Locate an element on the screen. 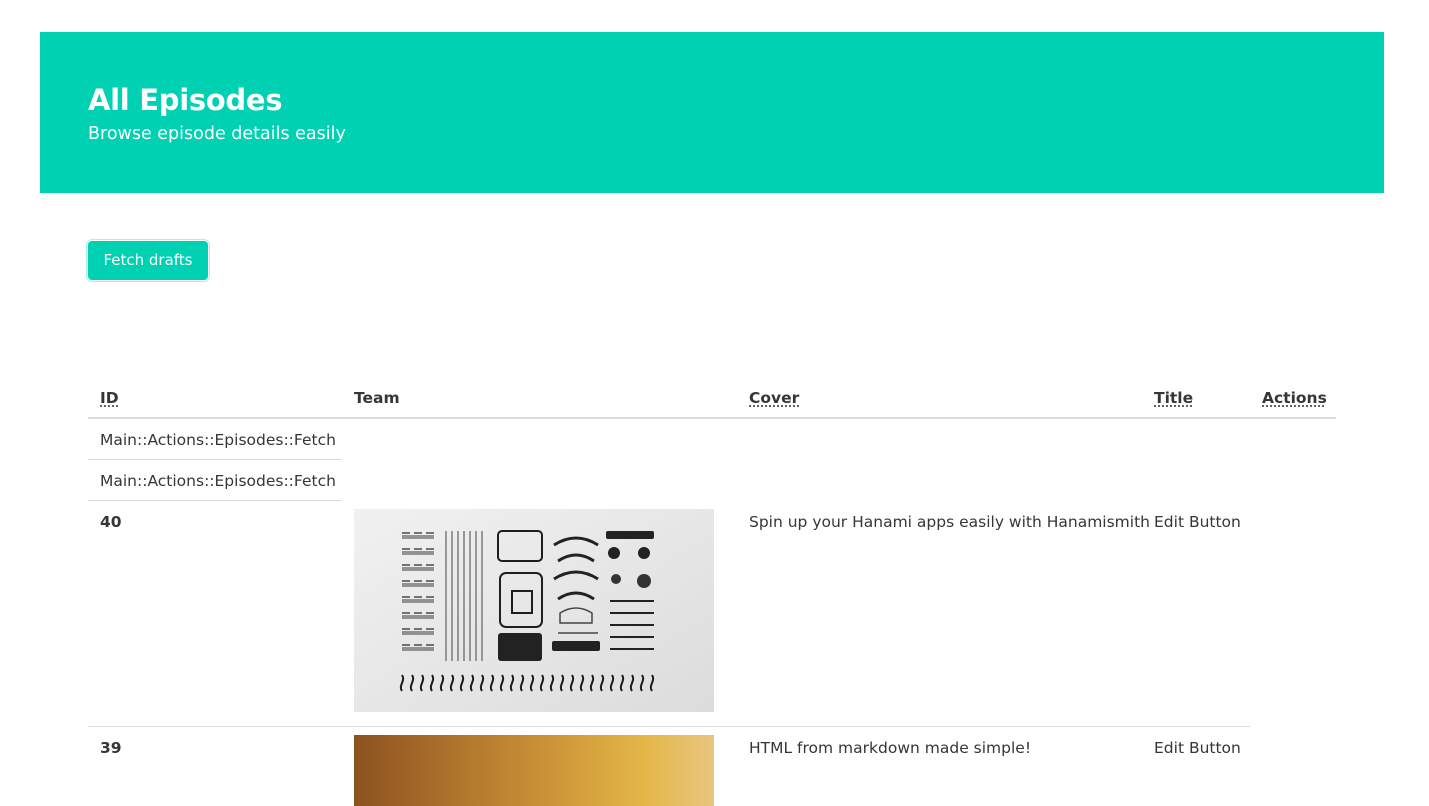 This screenshot has width=1429, height=806. column-header-team: Team is located at coordinates (377, 398).